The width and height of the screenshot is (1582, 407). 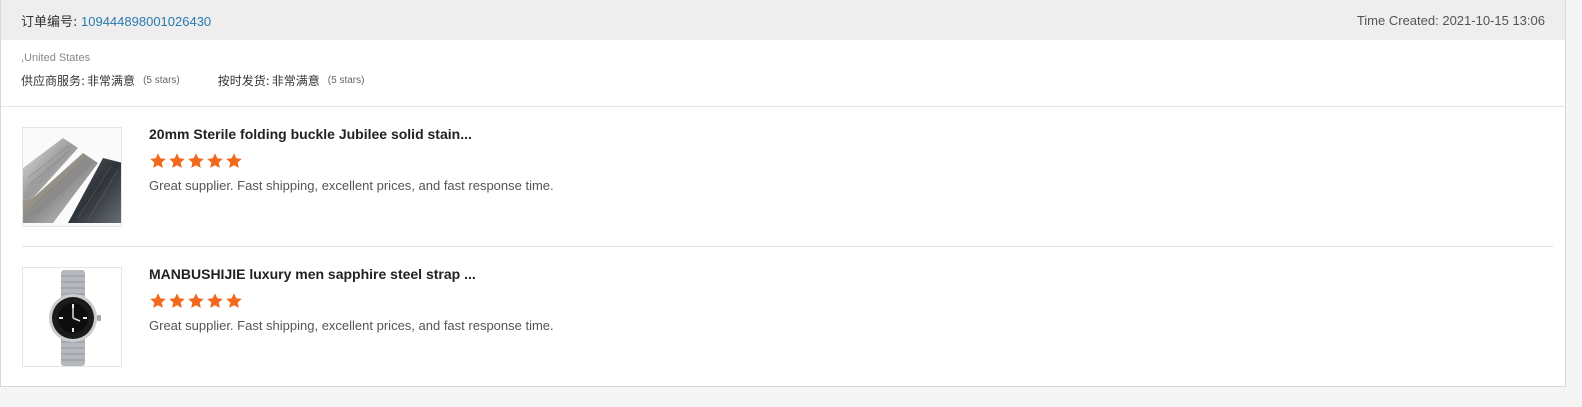 What do you see at coordinates (72, 177) in the screenshot?
I see `product-thumbnail-bracelet` at bounding box center [72, 177].